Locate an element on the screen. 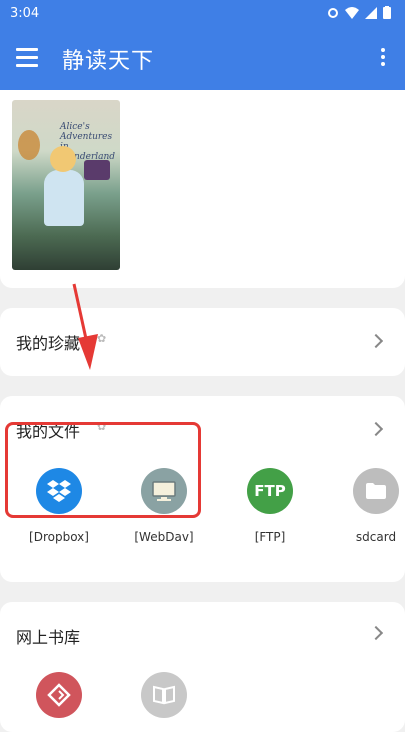  annotation-arrow is located at coordinates (85, 326).